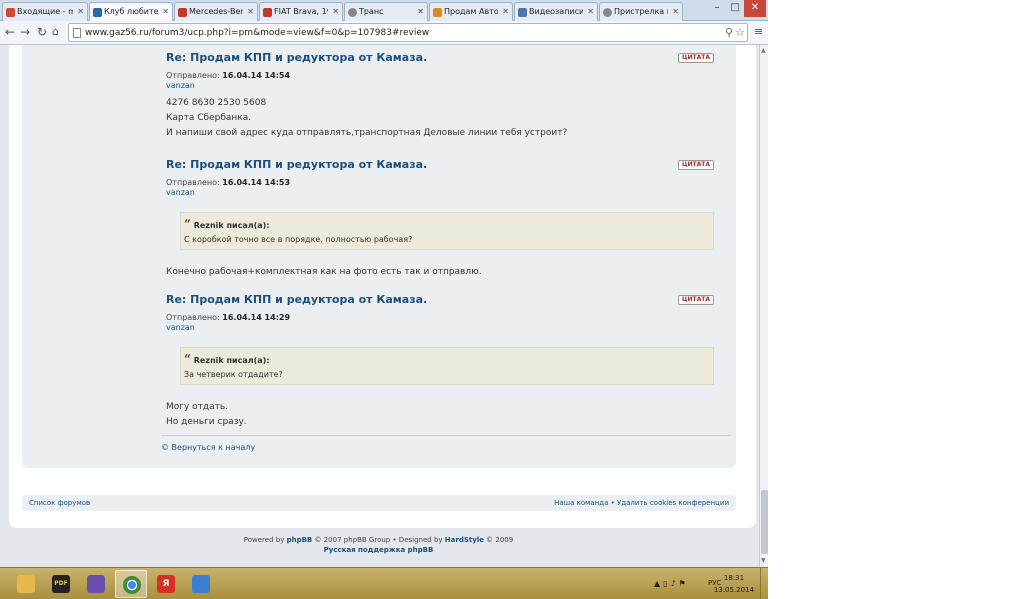 This screenshot has width=1024, height=599. I want to click on scroll-thumb, so click(764, 522).